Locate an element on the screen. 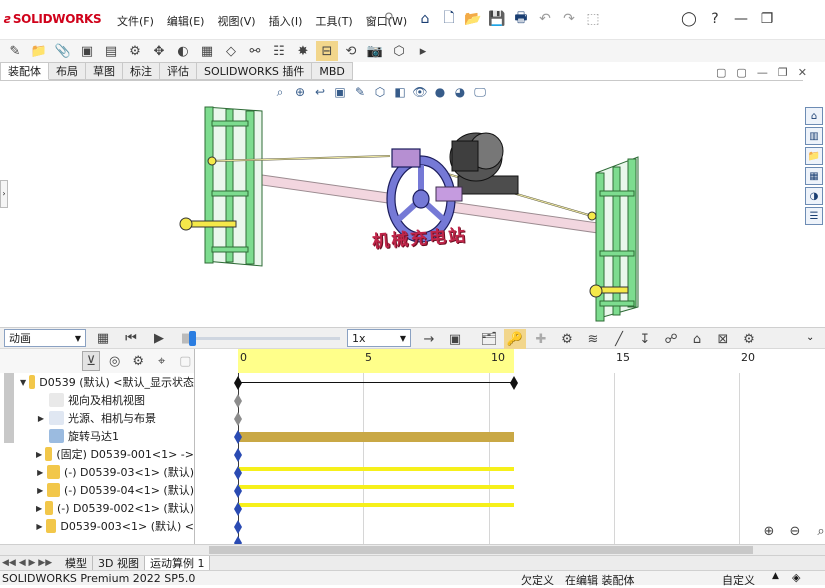 The width and height of the screenshot is (825, 588). mate-icon: 📎 is located at coordinates (63, 51).